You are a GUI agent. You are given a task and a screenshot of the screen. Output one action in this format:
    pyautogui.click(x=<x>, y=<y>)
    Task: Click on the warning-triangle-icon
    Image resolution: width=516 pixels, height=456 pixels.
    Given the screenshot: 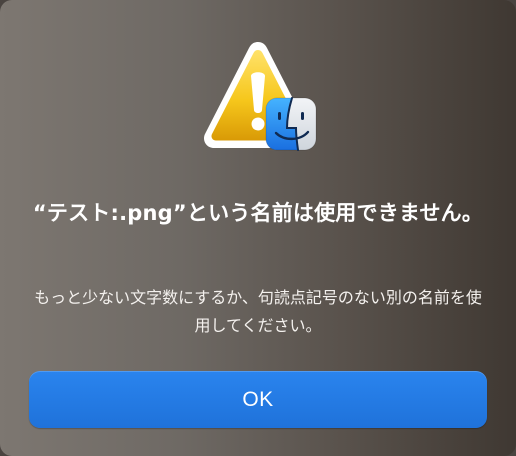 What is the action you would take?
    pyautogui.click(x=260, y=96)
    